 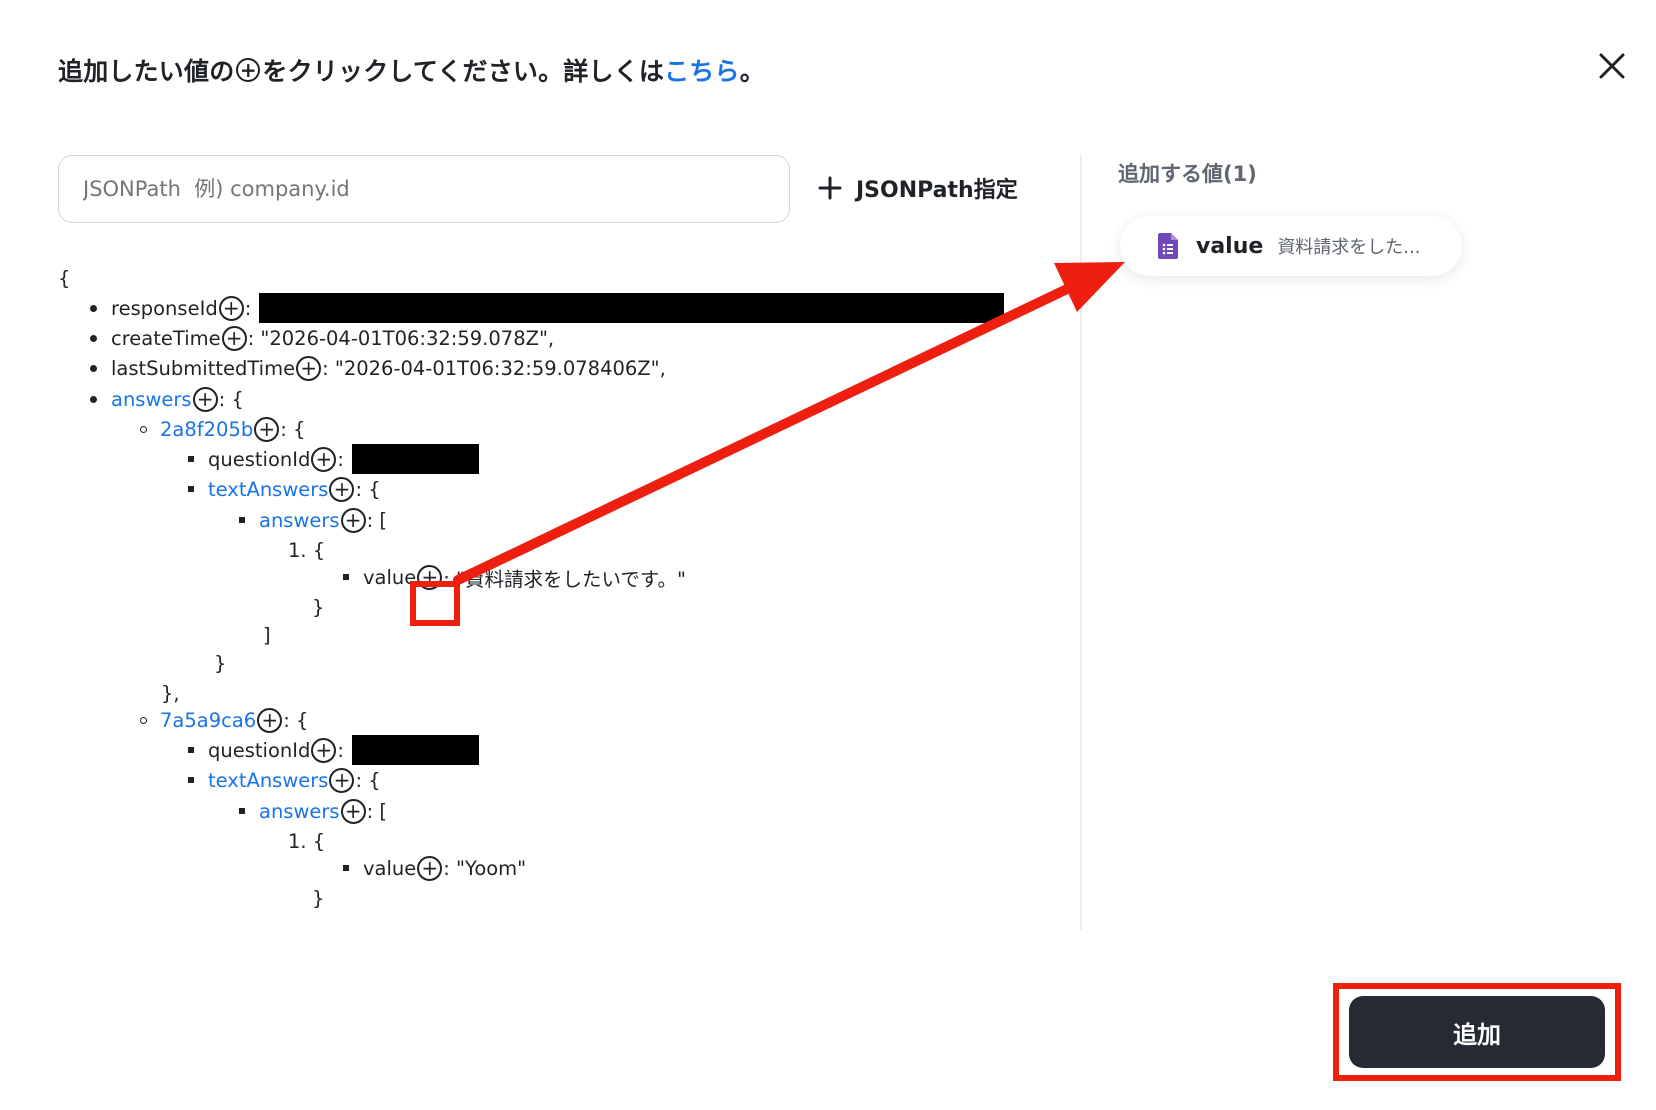 I want to click on add-value-plus-icon-highlighted: +, so click(x=430, y=577).